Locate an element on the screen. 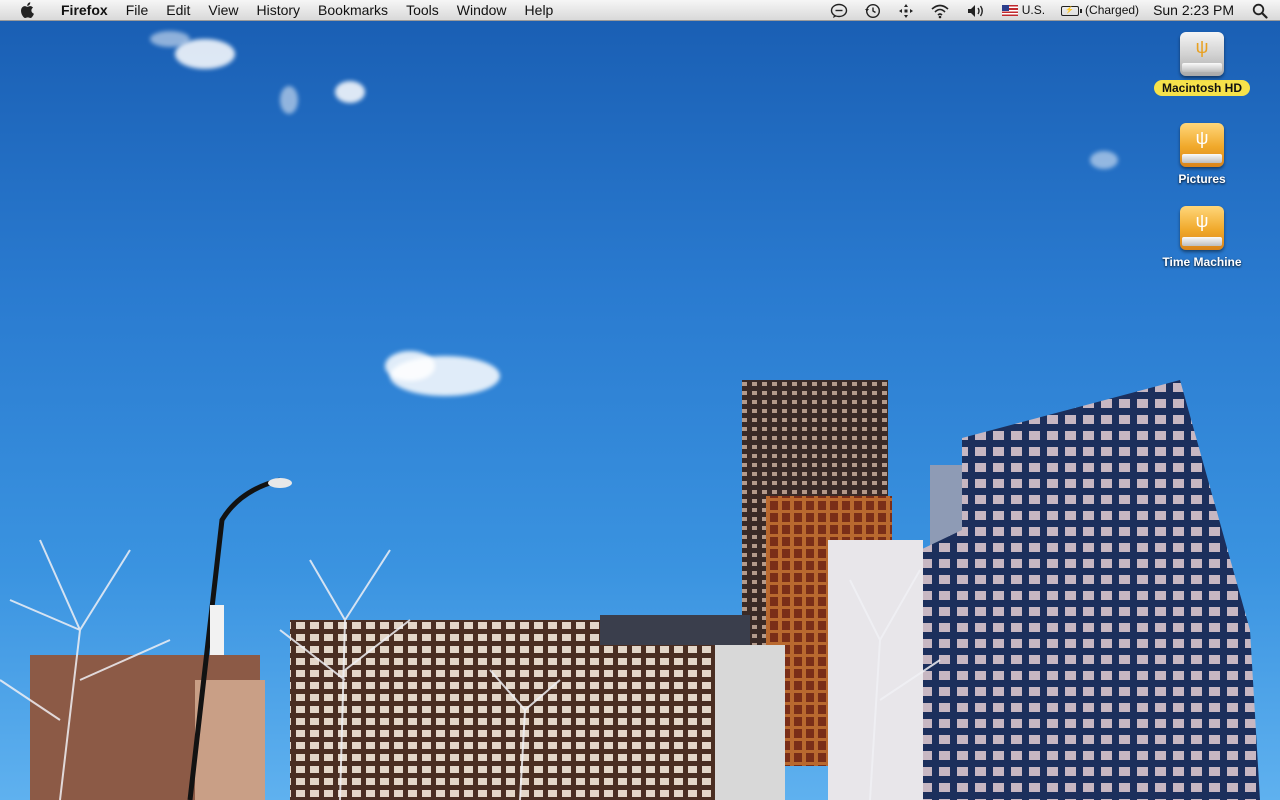 The height and width of the screenshot is (800, 1280). ichat-status-icon is located at coordinates (839, 11).